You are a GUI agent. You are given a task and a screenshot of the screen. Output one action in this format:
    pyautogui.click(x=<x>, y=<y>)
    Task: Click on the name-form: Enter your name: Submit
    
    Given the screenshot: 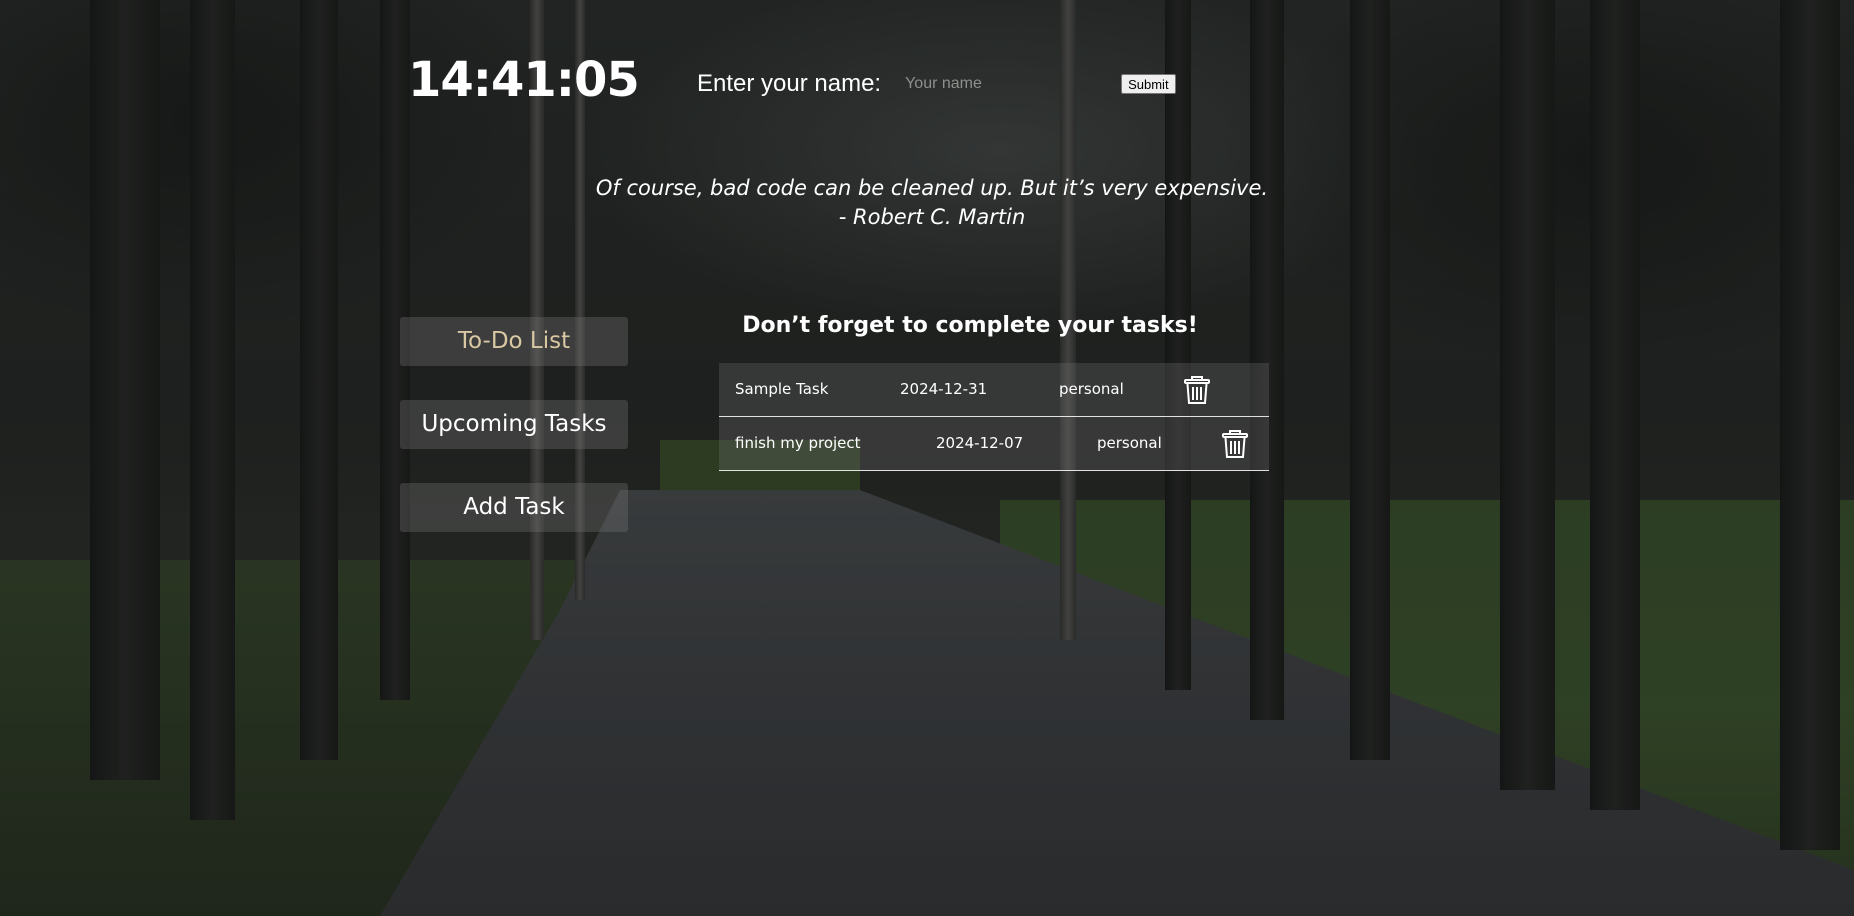 What is the action you would take?
    pyautogui.click(x=936, y=84)
    